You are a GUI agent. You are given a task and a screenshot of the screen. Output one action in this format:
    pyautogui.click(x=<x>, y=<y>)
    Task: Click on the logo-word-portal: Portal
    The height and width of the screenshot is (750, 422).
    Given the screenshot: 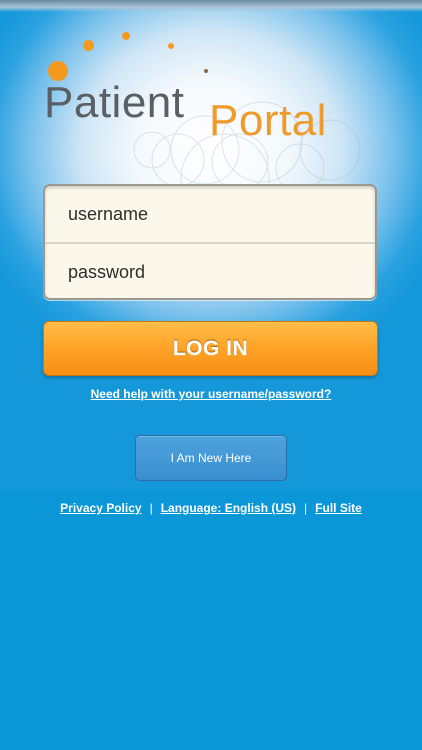 What is the action you would take?
    pyautogui.click(x=268, y=120)
    